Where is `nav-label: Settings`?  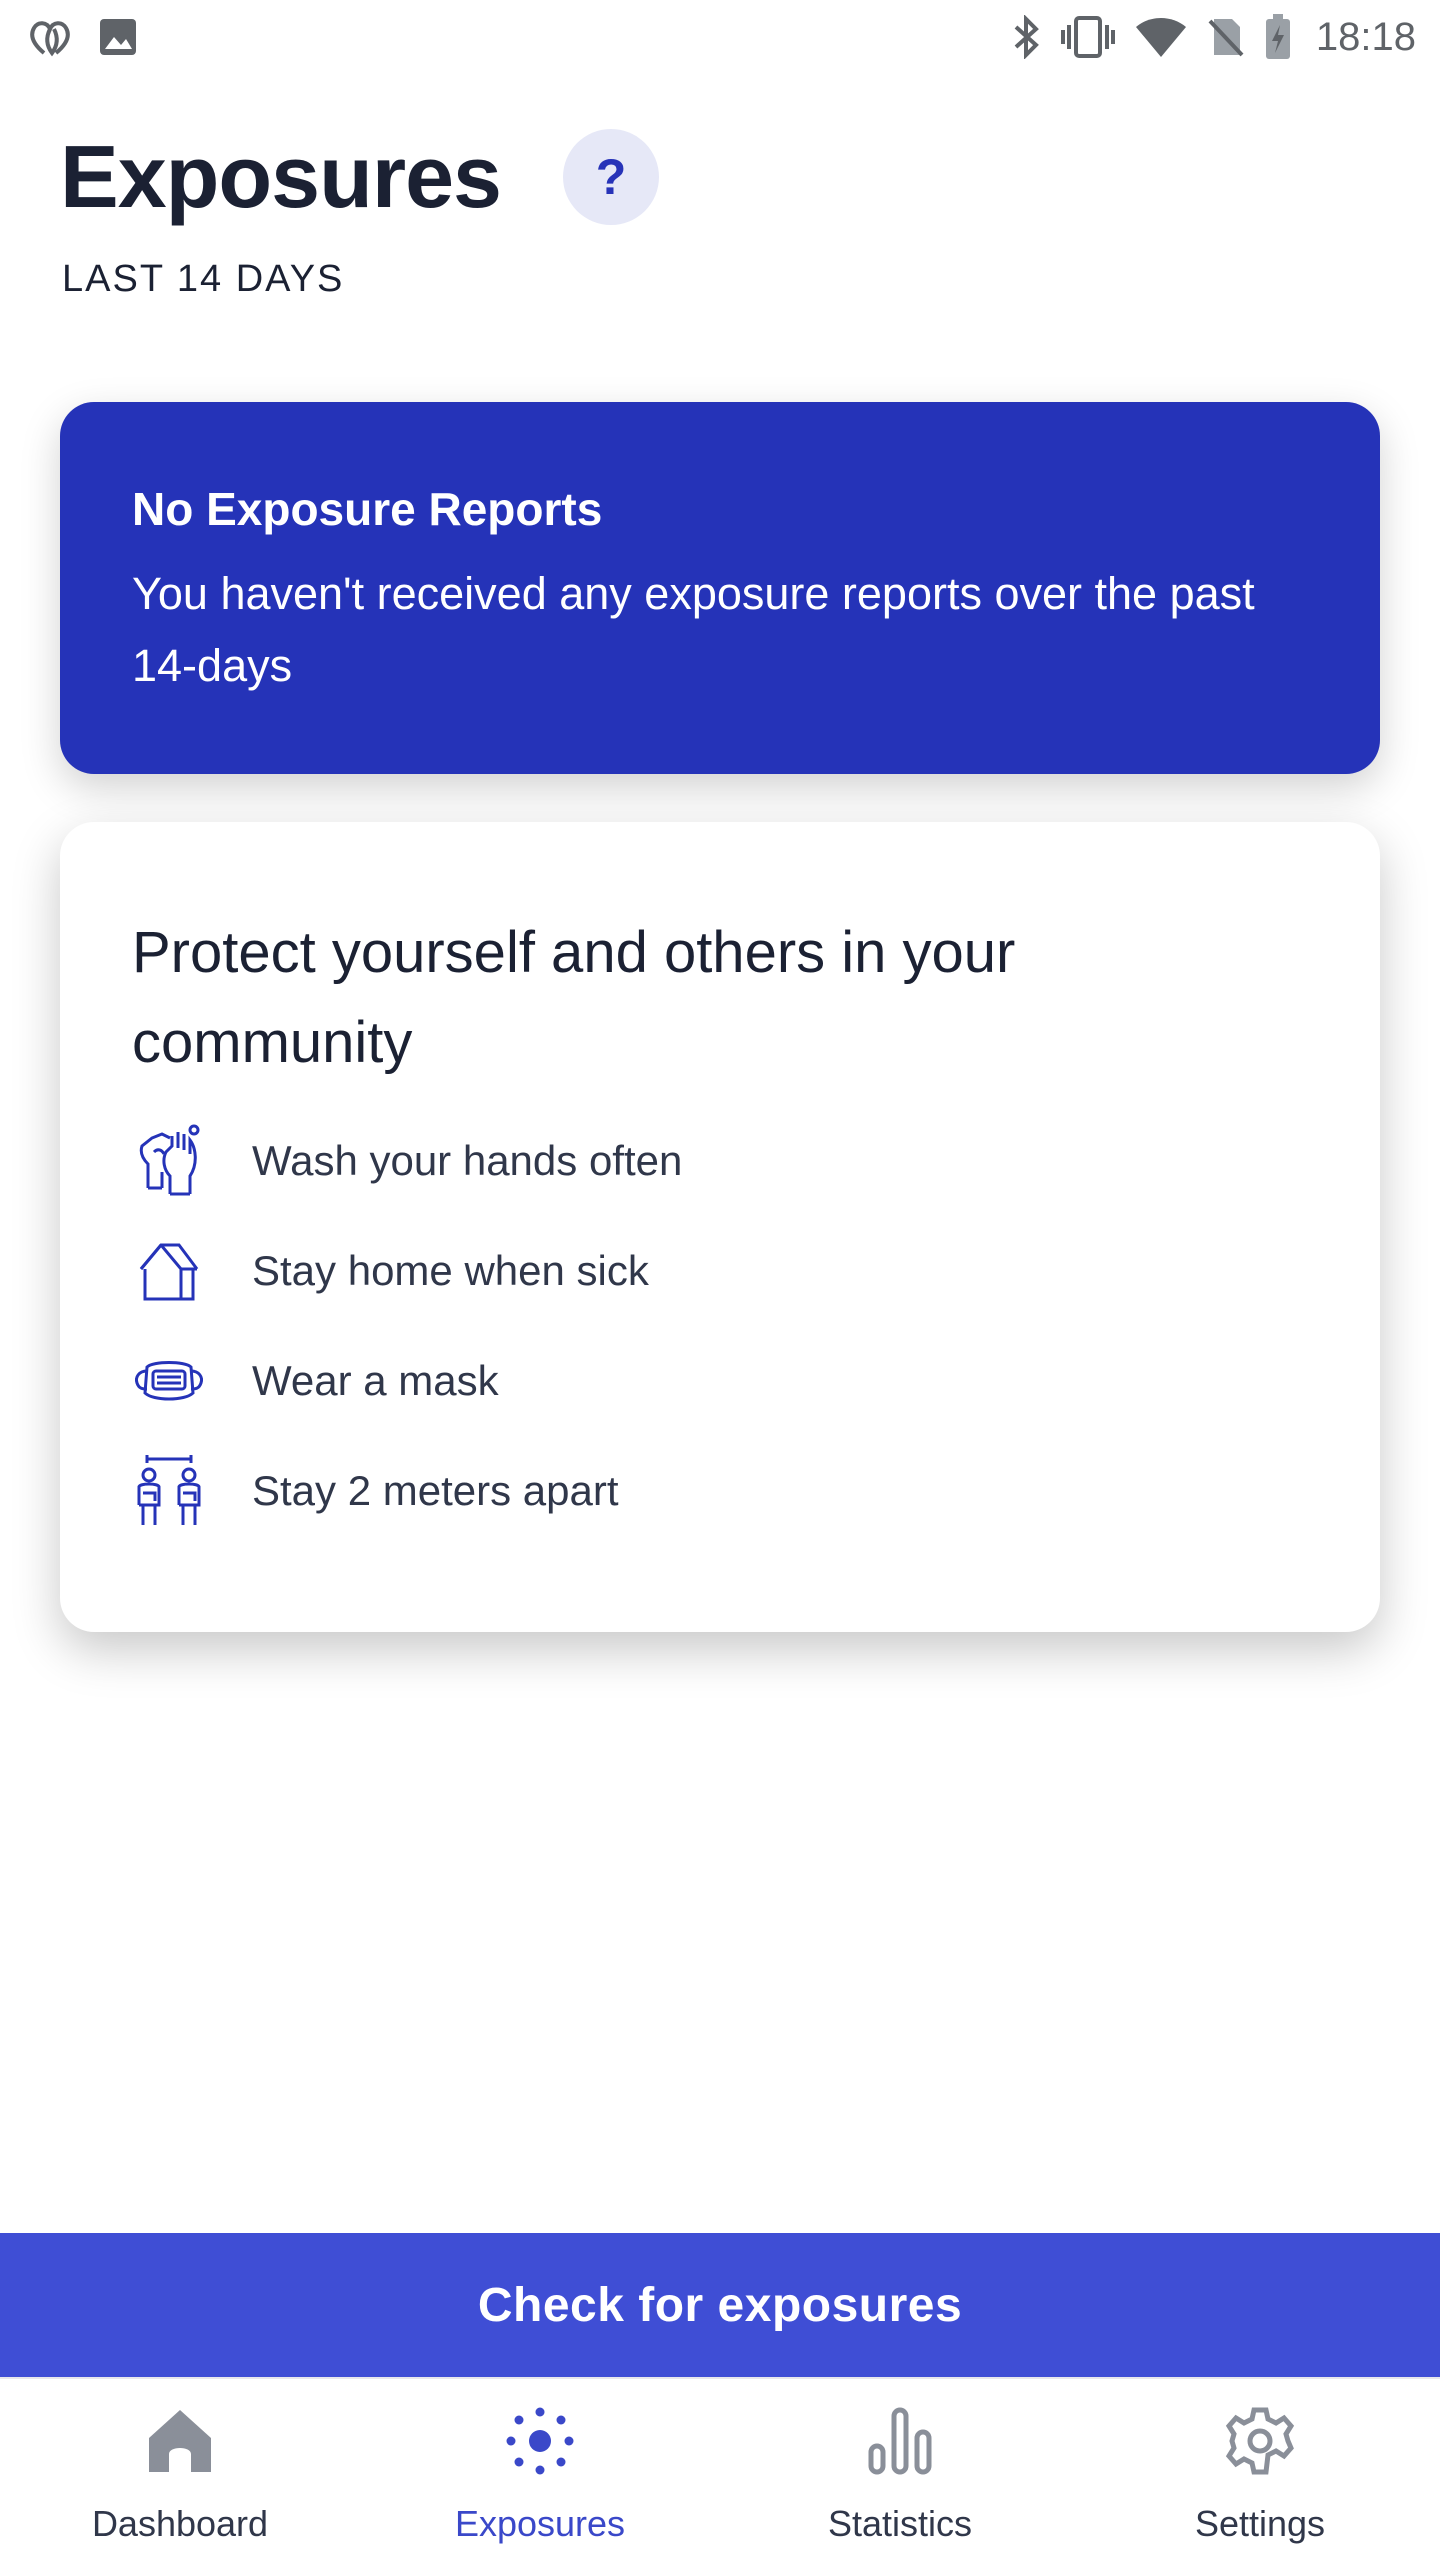 nav-label: Settings is located at coordinates (1260, 2523).